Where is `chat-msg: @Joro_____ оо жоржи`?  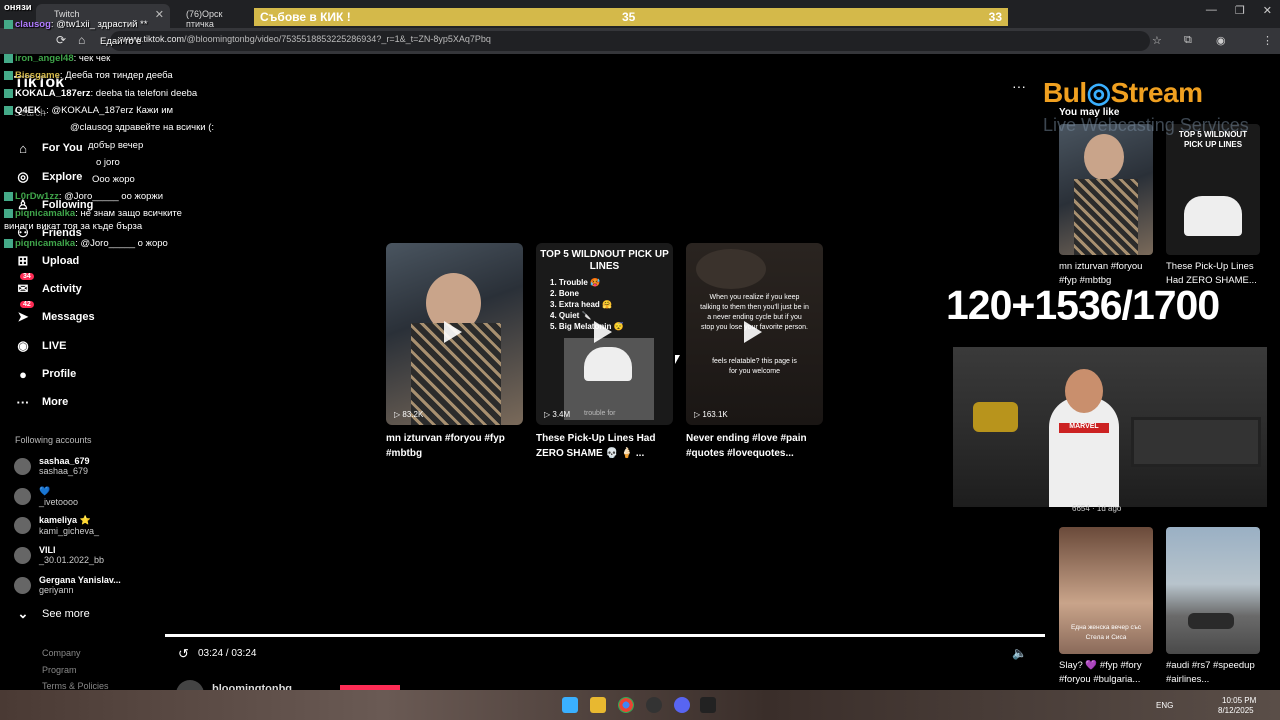
chat-msg: @Joro_____ оо жоржи is located at coordinates (114, 196).